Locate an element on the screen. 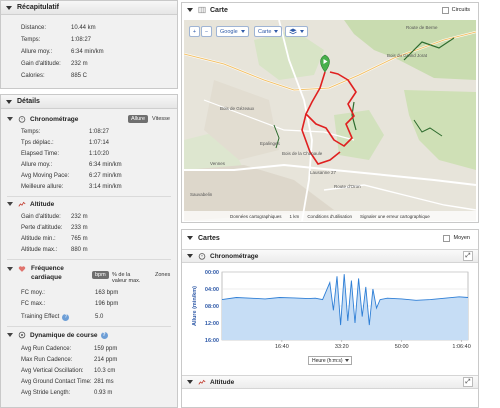  summary-row: Allure moy.: 6:34 min/km is located at coordinates (62, 52).